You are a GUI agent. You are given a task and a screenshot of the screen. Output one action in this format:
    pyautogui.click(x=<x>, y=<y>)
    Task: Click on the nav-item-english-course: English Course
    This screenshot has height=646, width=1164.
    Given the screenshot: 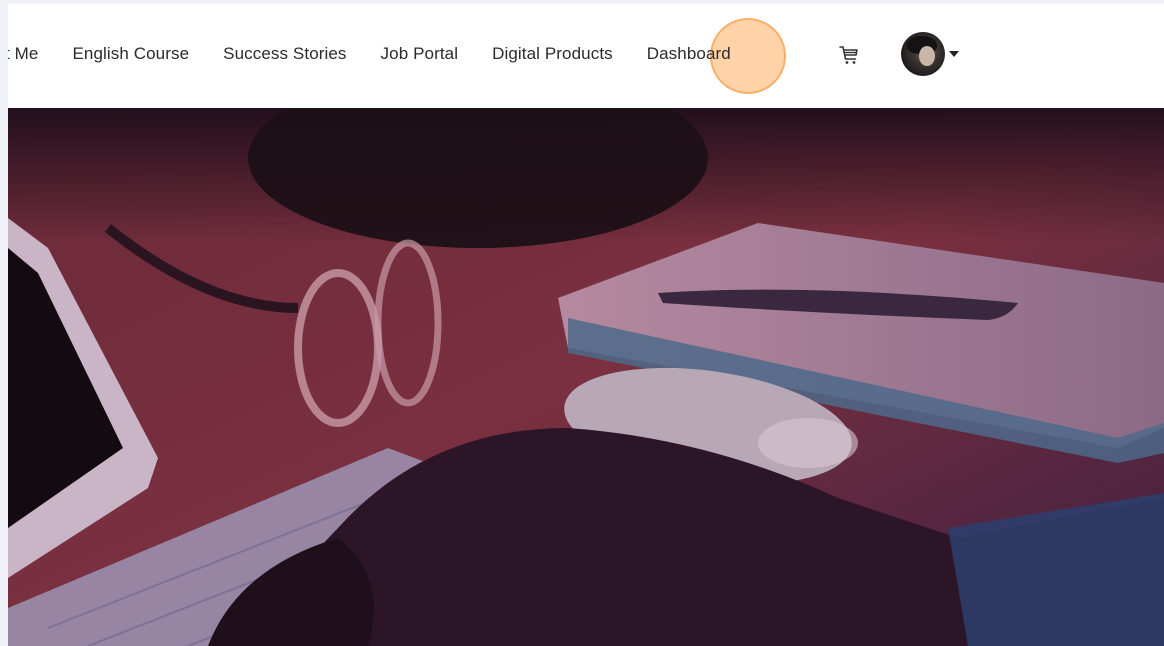 What is the action you would take?
    pyautogui.click(x=130, y=54)
    